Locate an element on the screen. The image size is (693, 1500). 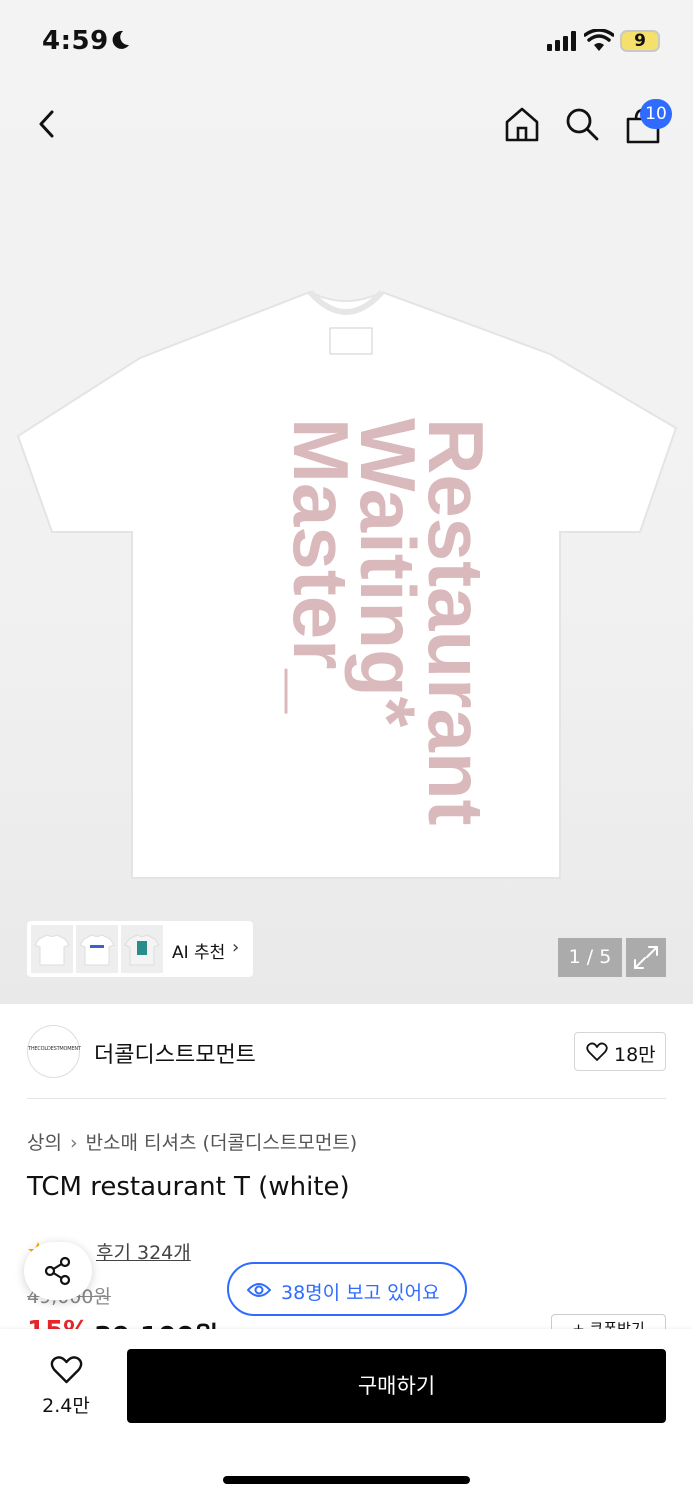
image-counter: 1 / 5 is located at coordinates (590, 957).